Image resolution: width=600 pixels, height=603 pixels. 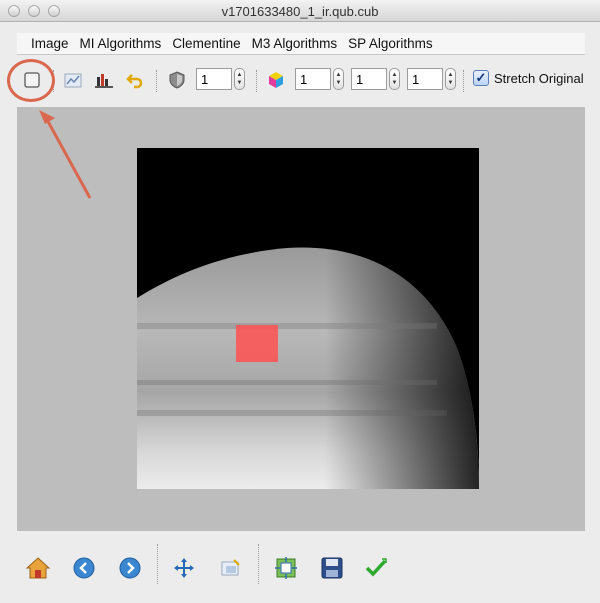 I want to click on menu-mi-algorithms: MI Algorithms, so click(x=121, y=43).